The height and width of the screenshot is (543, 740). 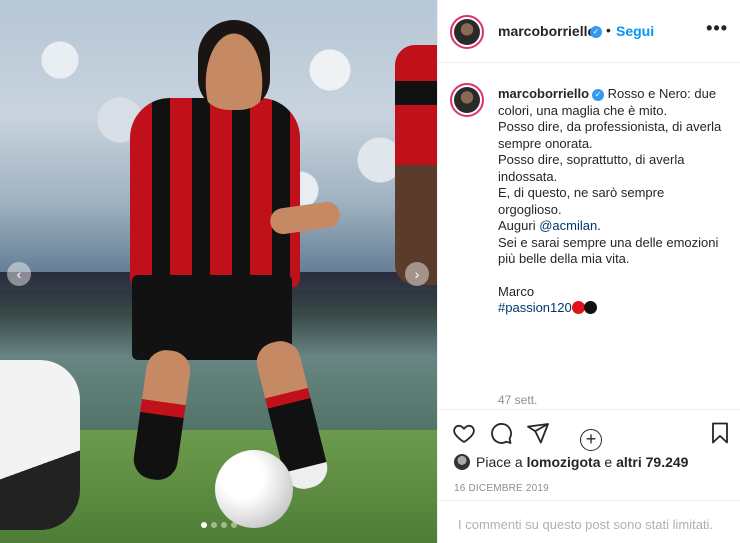 I want to click on carousel-next-button: ›, so click(x=417, y=274).